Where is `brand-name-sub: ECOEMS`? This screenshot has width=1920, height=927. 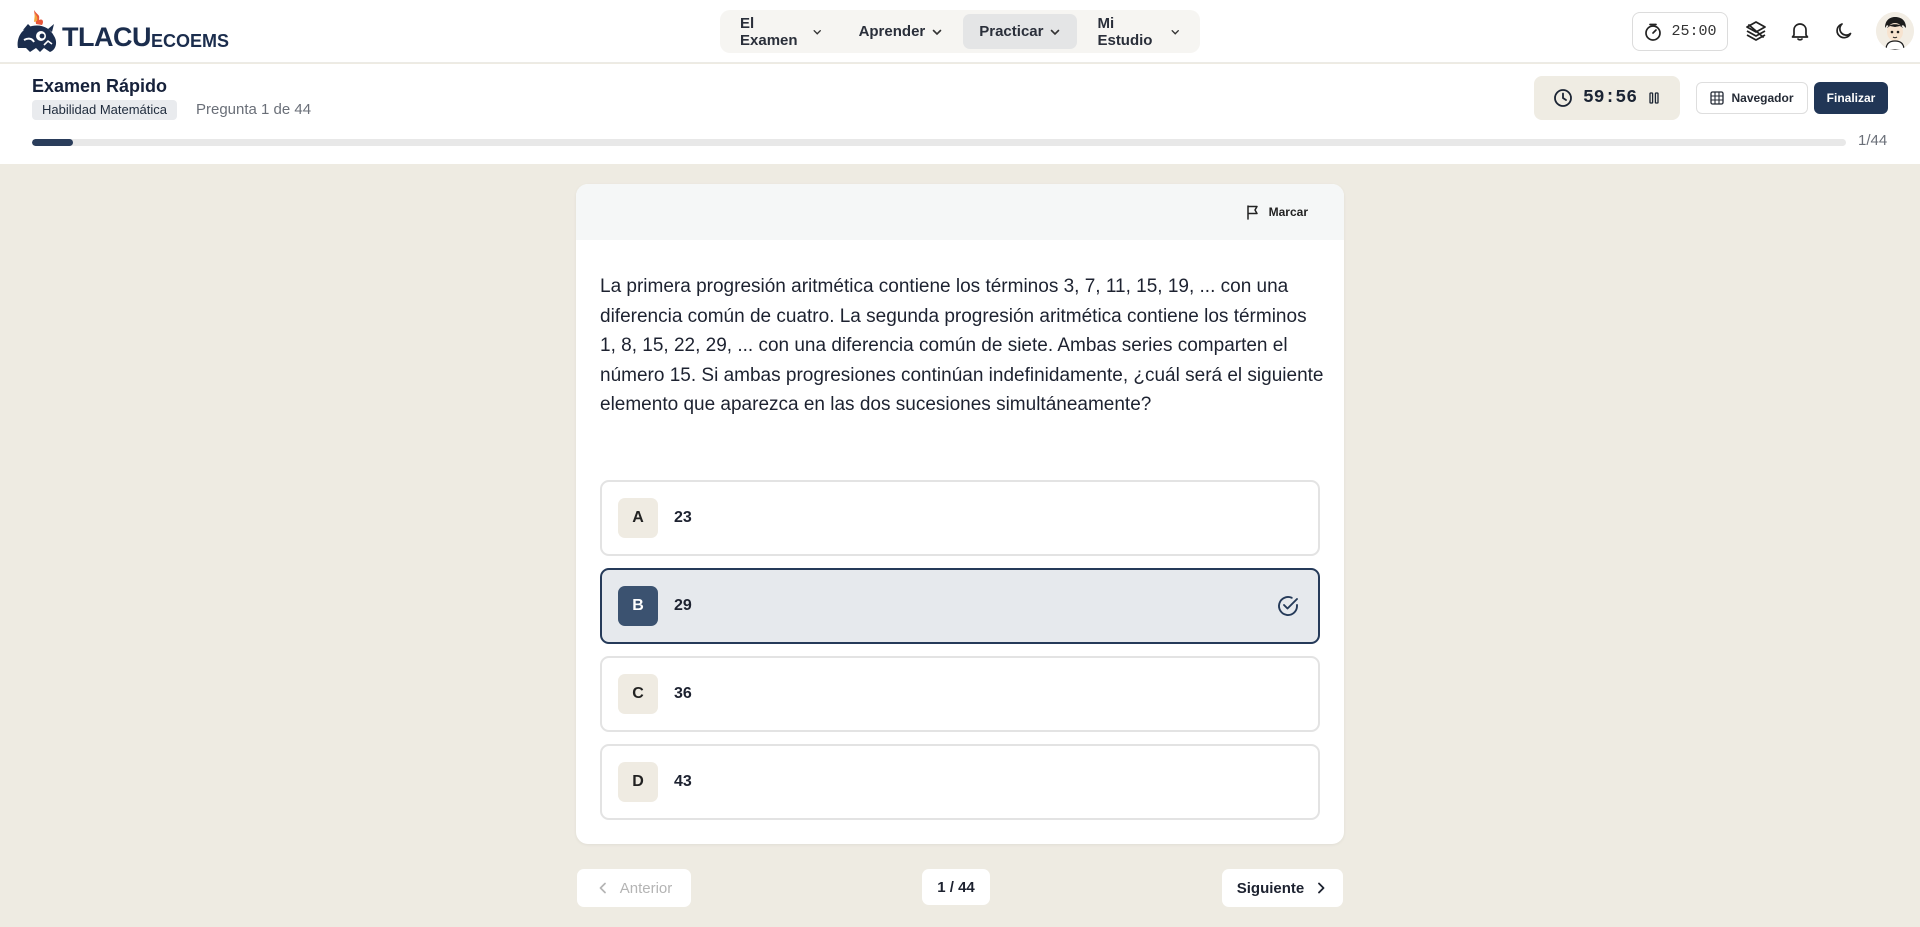 brand-name-sub: ECOEMS is located at coordinates (189, 41).